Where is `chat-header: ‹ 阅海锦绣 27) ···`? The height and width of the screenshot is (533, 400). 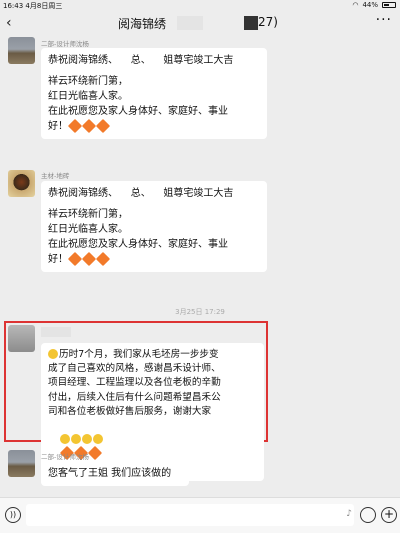 chat-header: ‹ 阅海锦绣 27) ··· is located at coordinates (200, 23).